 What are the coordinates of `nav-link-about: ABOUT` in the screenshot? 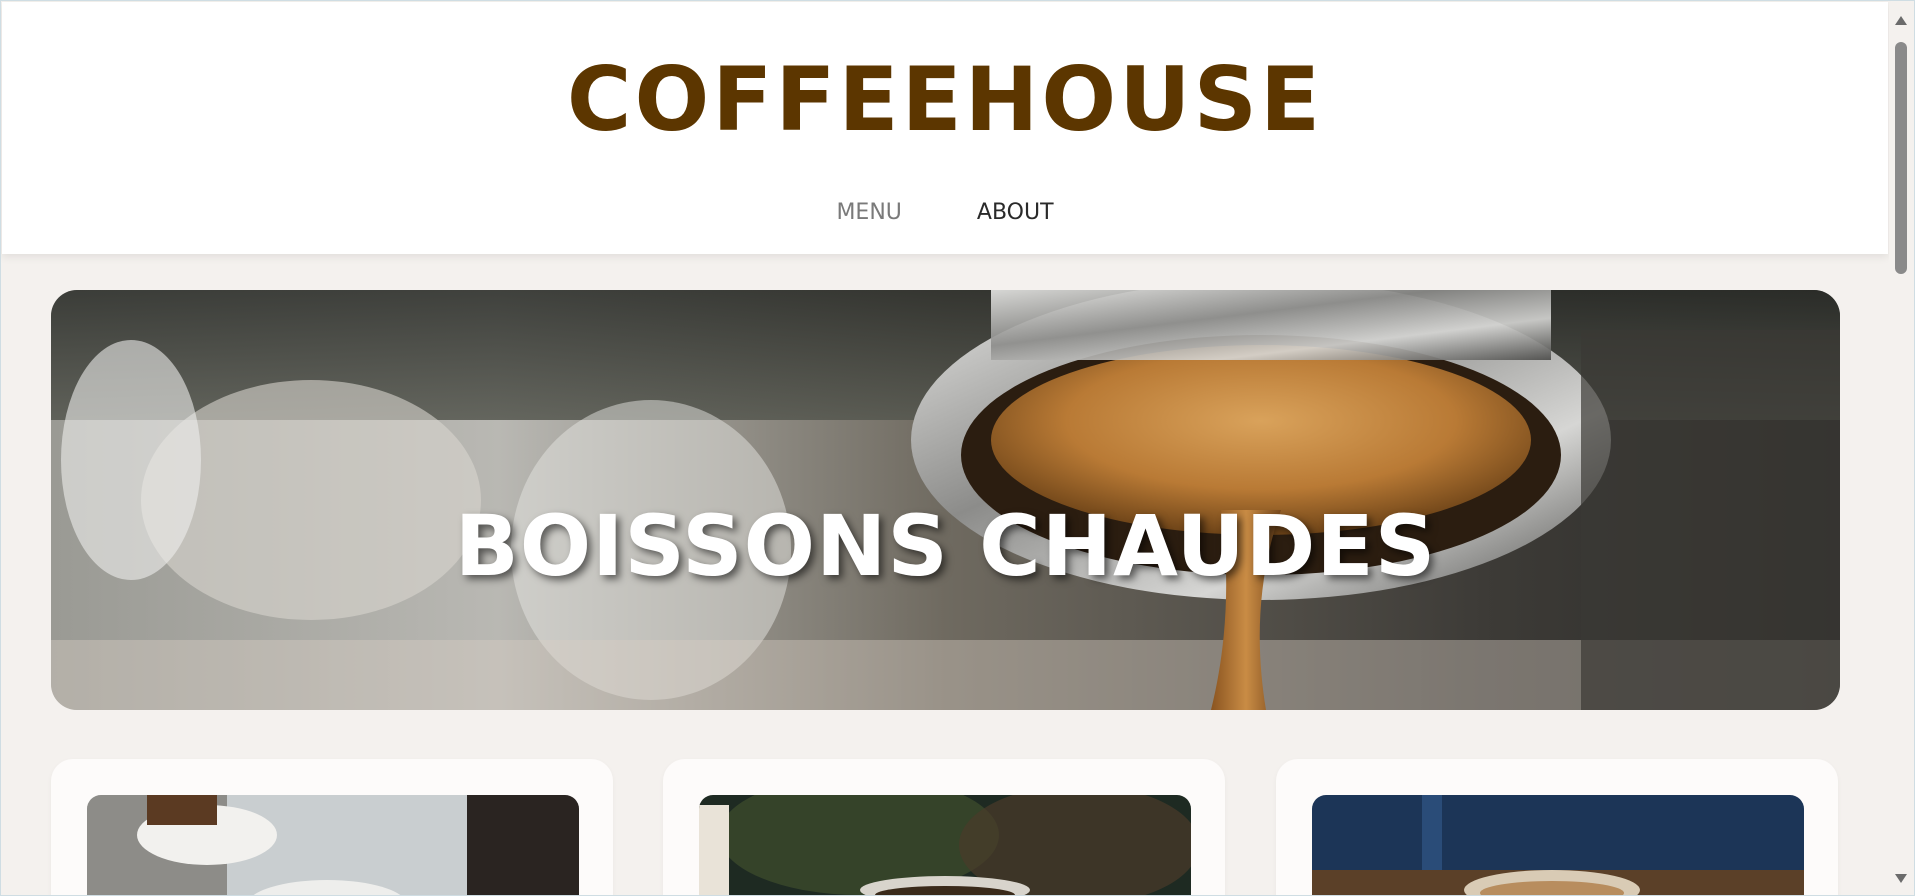 It's located at (1015, 213).